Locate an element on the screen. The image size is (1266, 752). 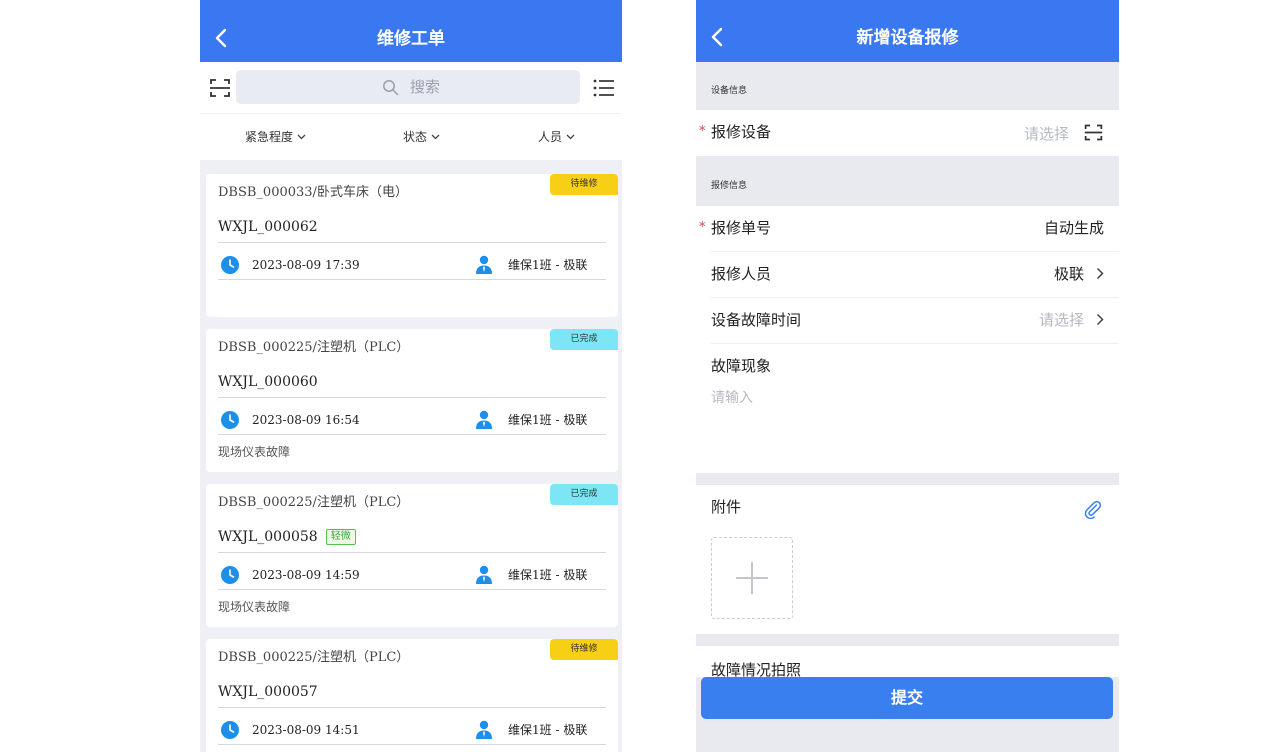
fault-time-placeholder: 请选择 is located at coordinates (1061, 320).